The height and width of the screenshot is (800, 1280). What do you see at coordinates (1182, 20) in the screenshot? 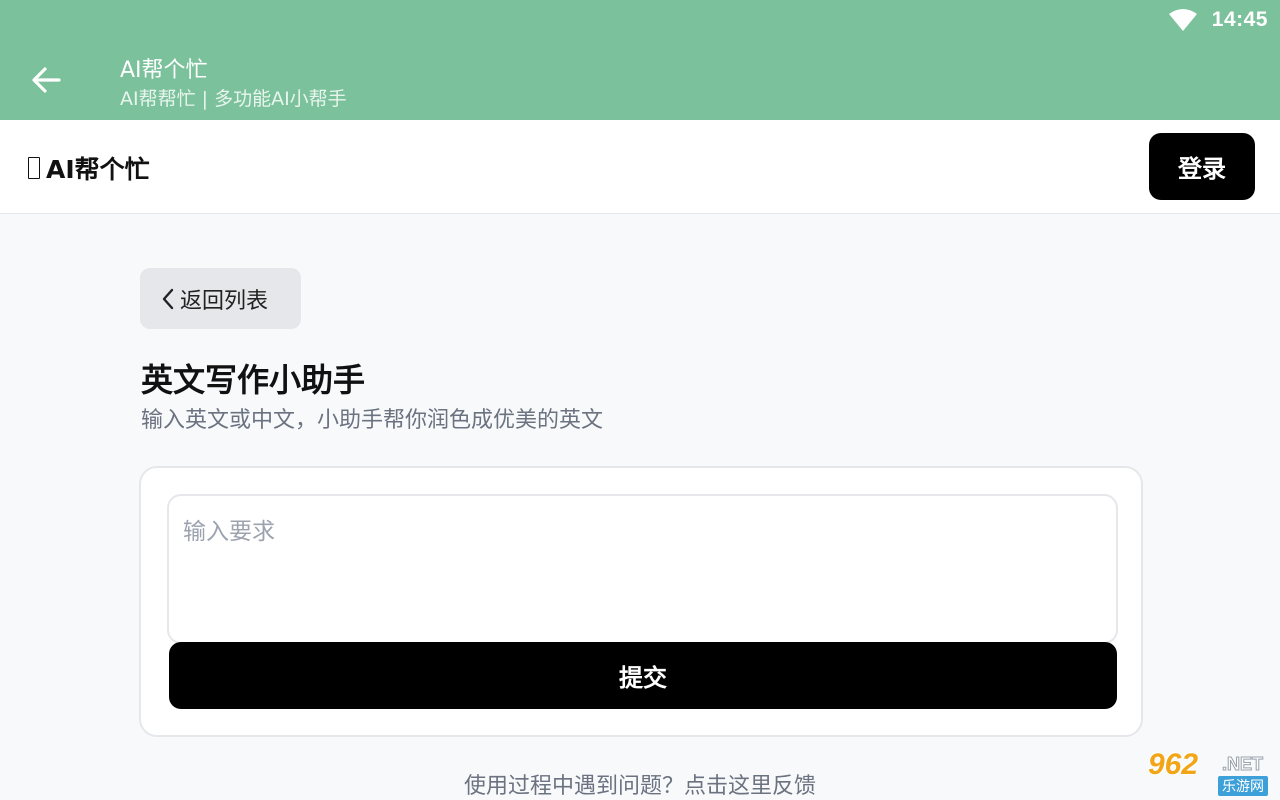
I see `wifi-icon` at bounding box center [1182, 20].